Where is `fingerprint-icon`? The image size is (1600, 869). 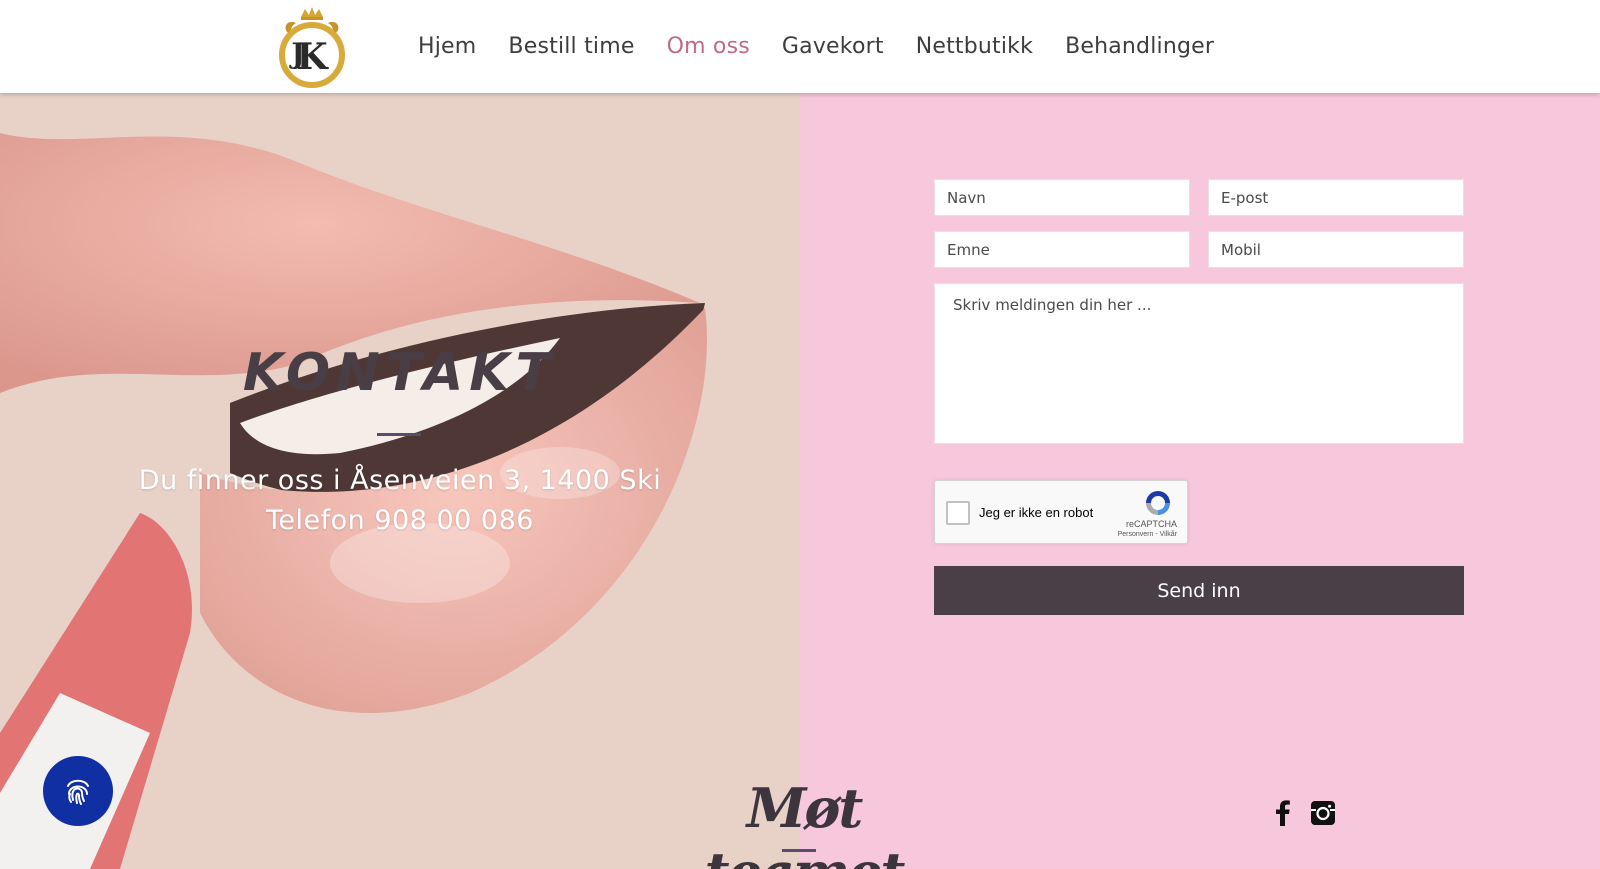
fingerprint-icon is located at coordinates (78, 792).